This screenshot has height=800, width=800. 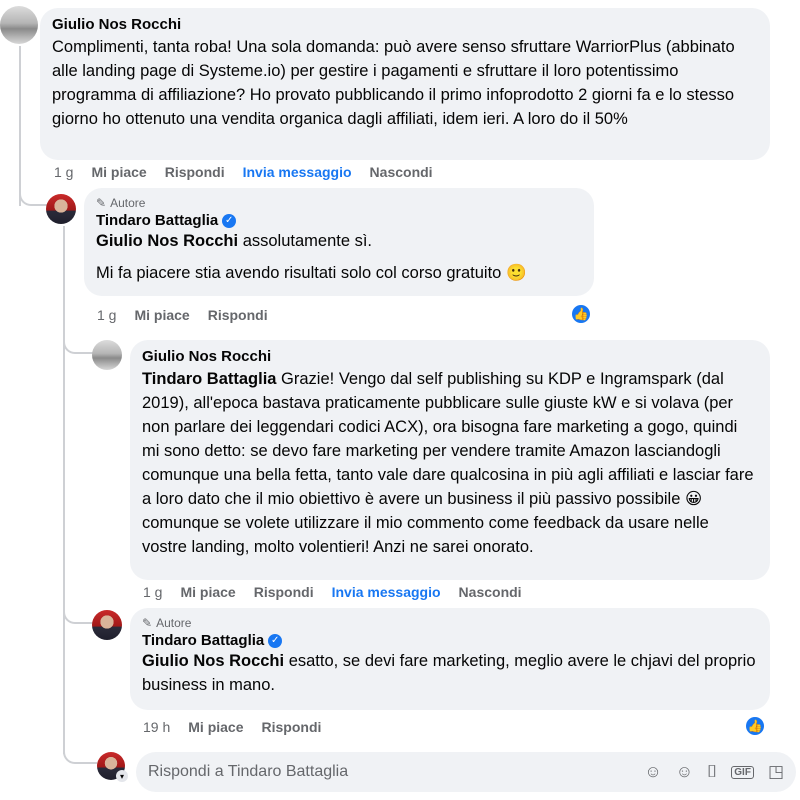 I want to click on comment-time: 19 h, so click(x=156, y=727).